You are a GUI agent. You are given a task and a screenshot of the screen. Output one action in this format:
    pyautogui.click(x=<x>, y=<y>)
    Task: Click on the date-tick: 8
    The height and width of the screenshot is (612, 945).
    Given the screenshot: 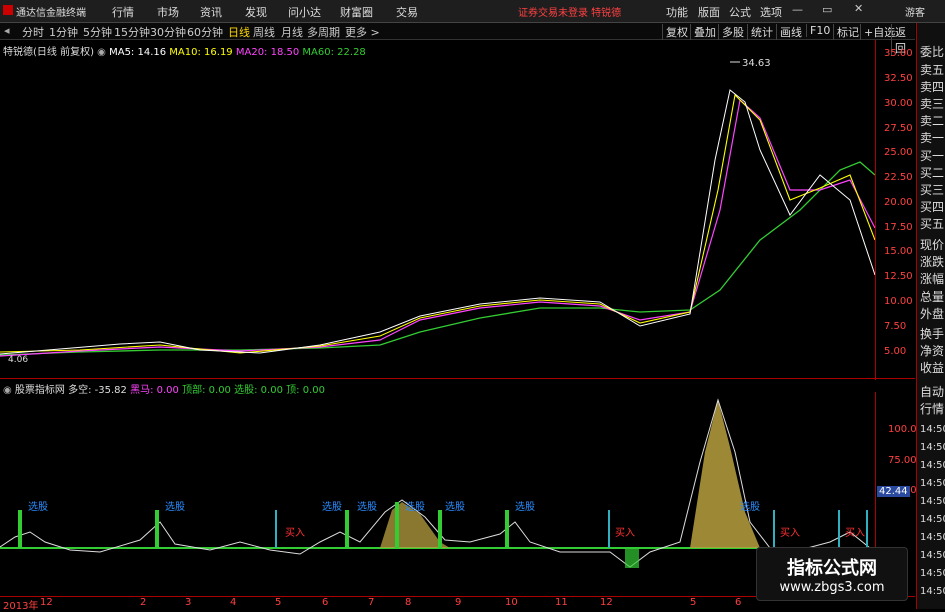 What is the action you would take?
    pyautogui.click(x=408, y=602)
    